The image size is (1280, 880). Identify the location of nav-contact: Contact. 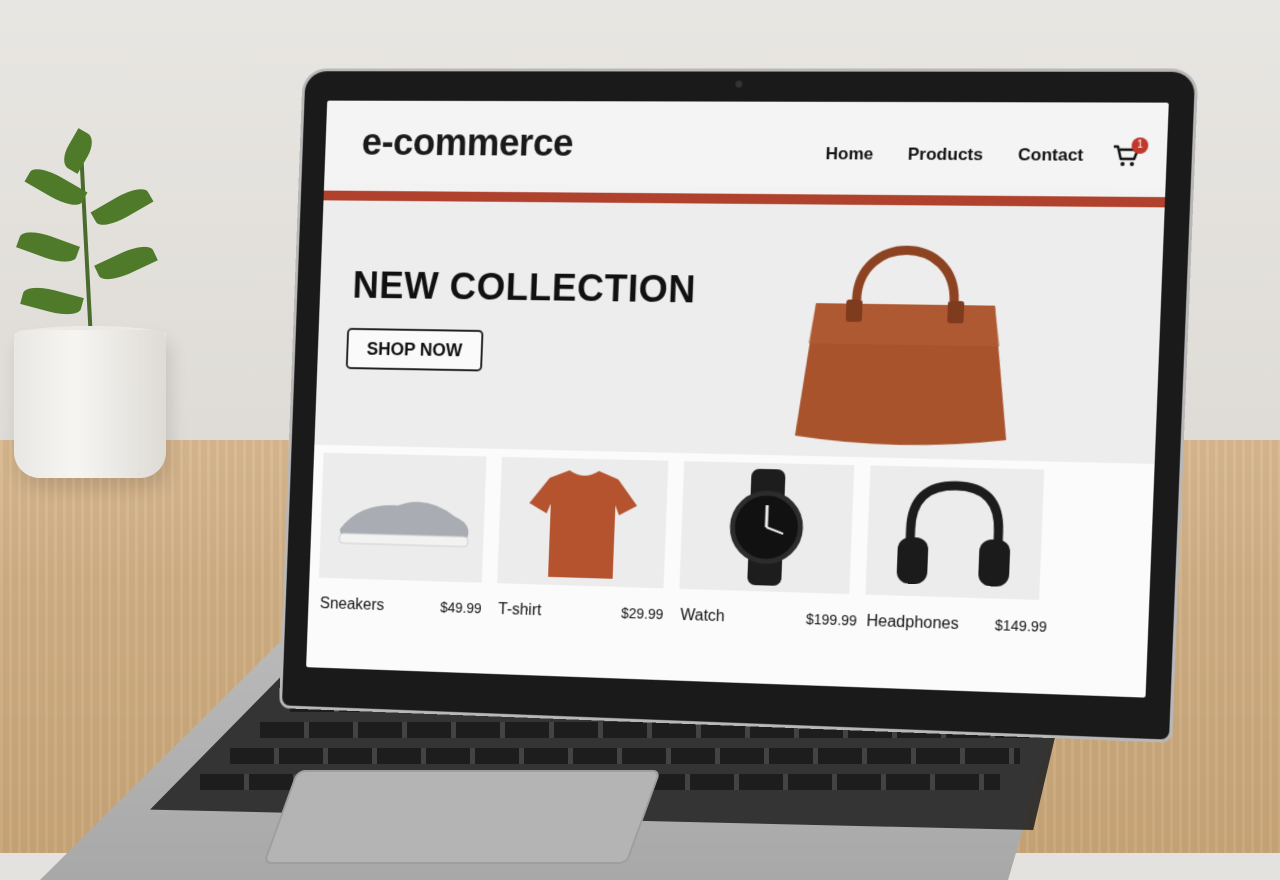
(1051, 155).